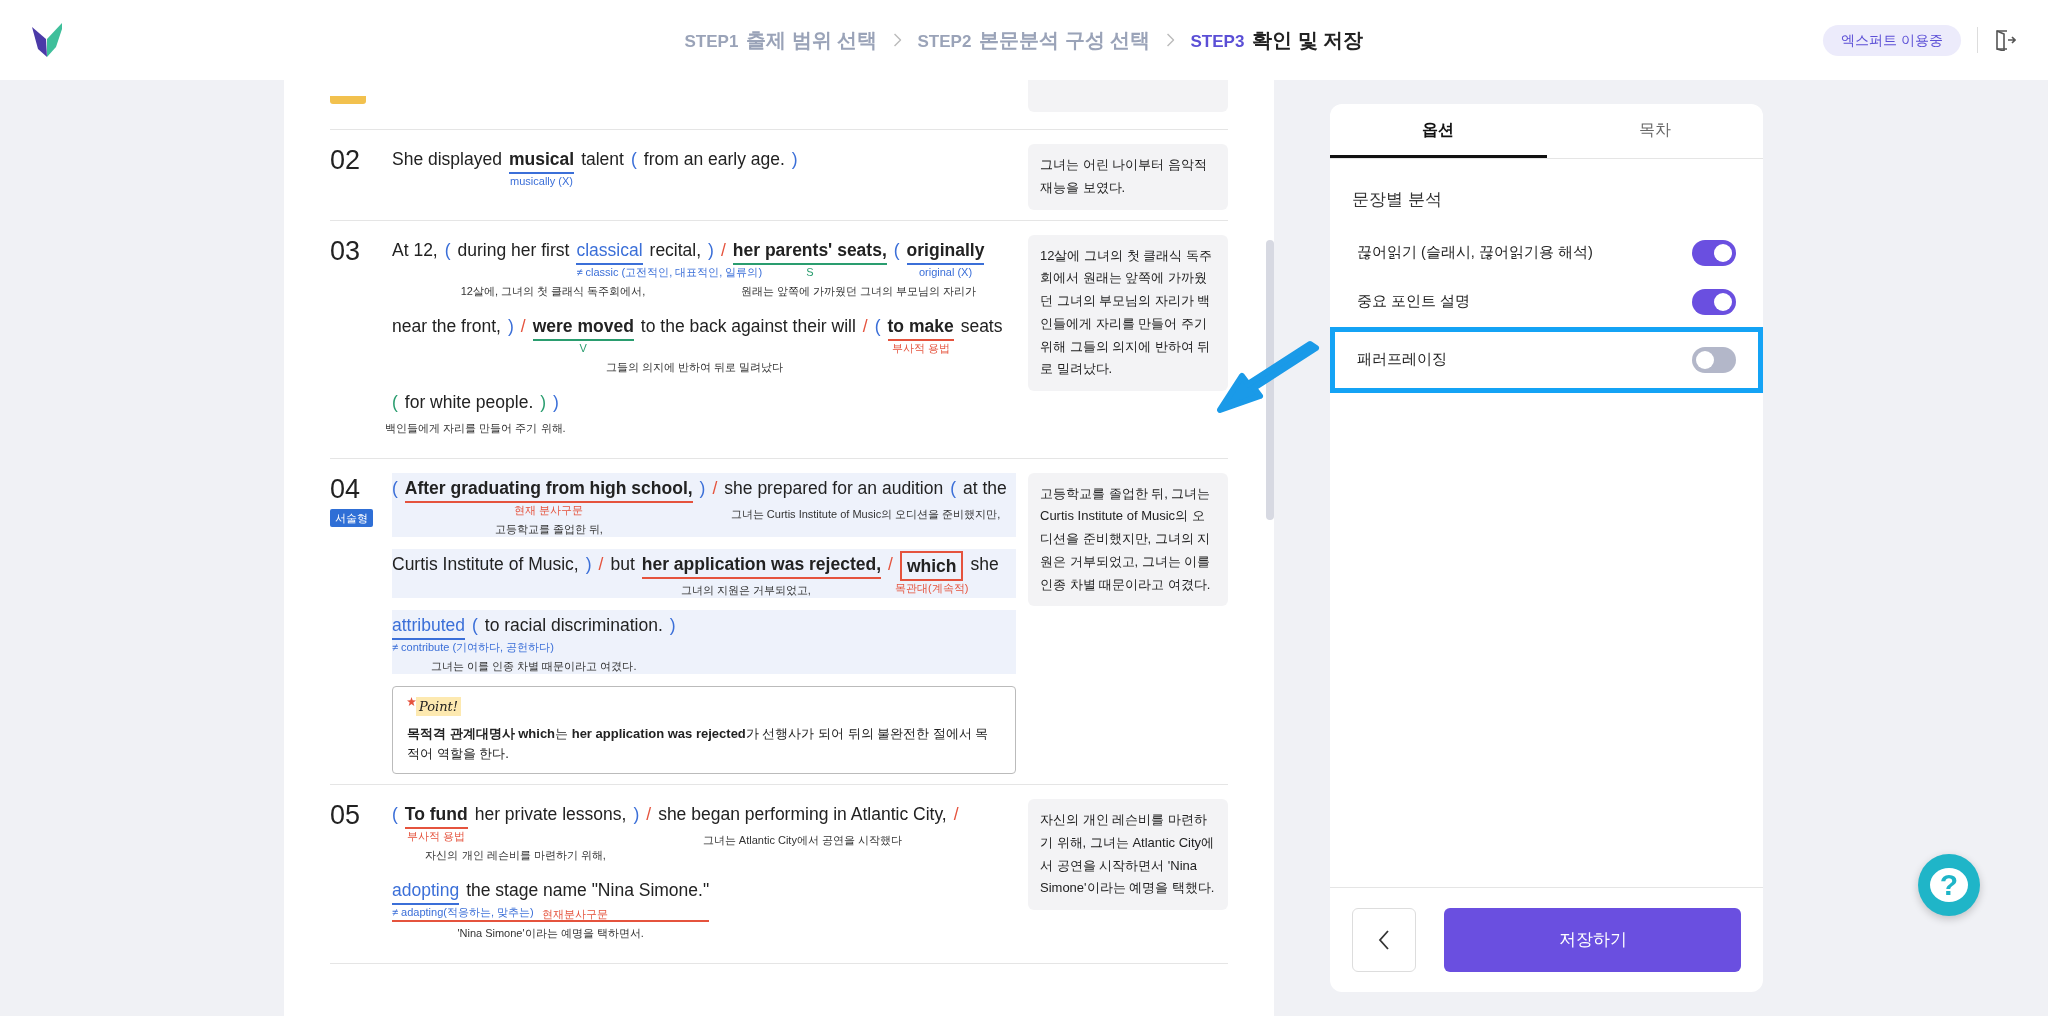 The height and width of the screenshot is (1016, 2048). I want to click on logo-icon, so click(47, 40).